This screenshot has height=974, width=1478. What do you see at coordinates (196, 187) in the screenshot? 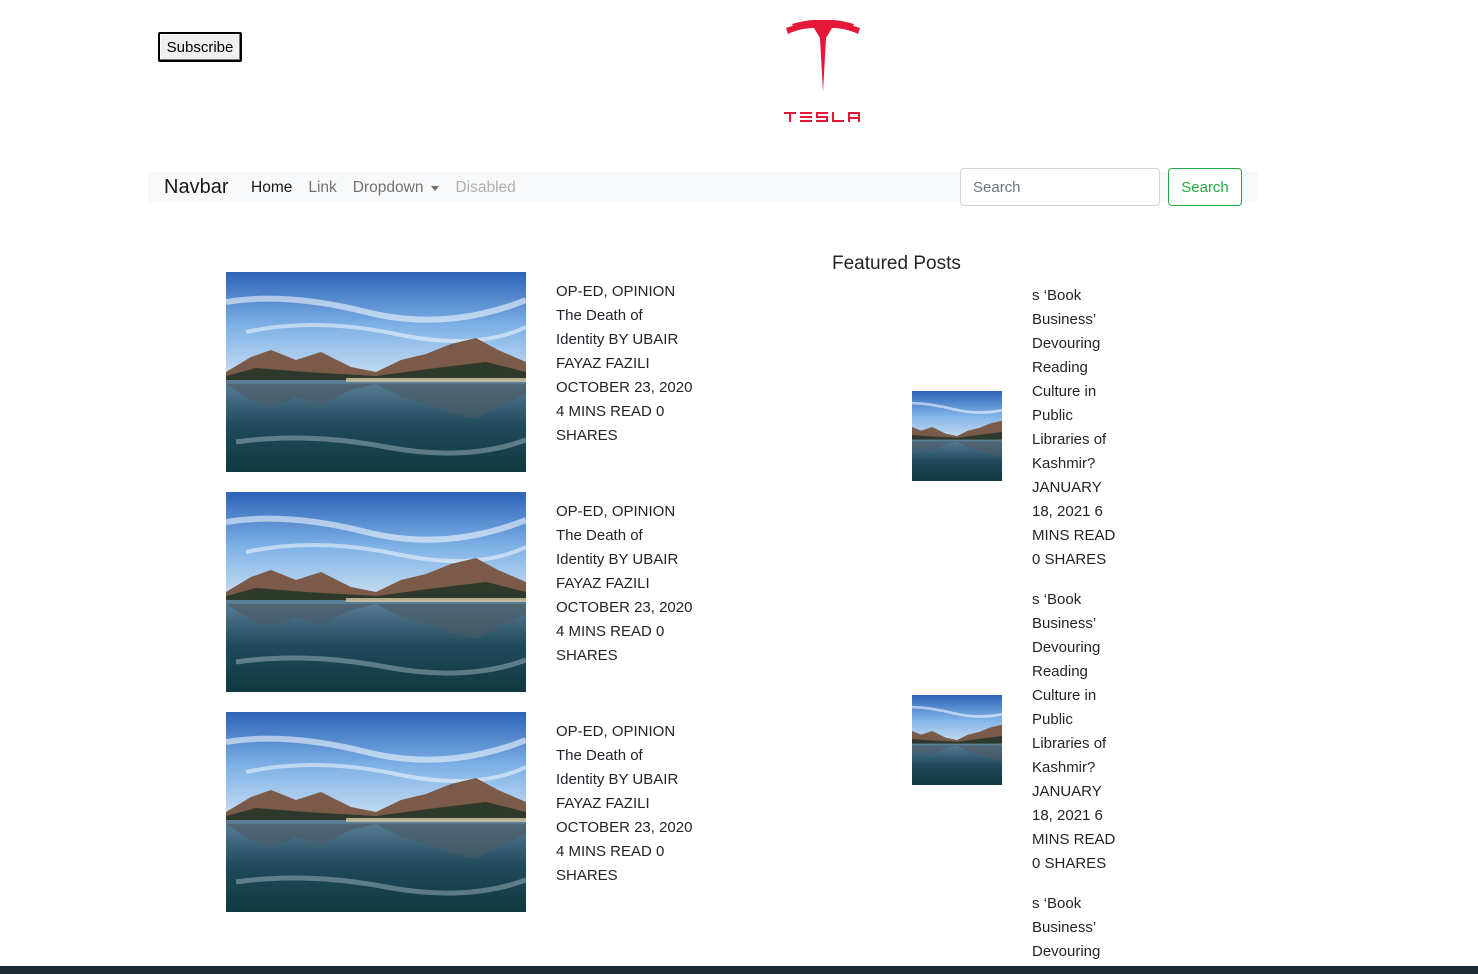
I see `navbar-brand: Navbar` at bounding box center [196, 187].